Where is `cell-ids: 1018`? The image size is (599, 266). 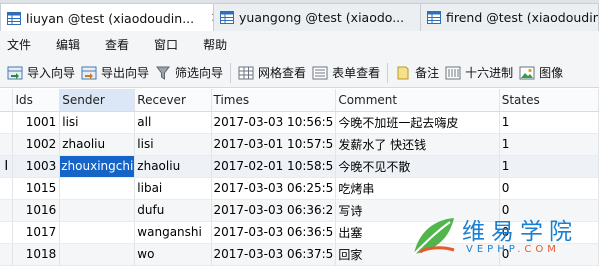 cell-ids: 1018 is located at coordinates (36, 254).